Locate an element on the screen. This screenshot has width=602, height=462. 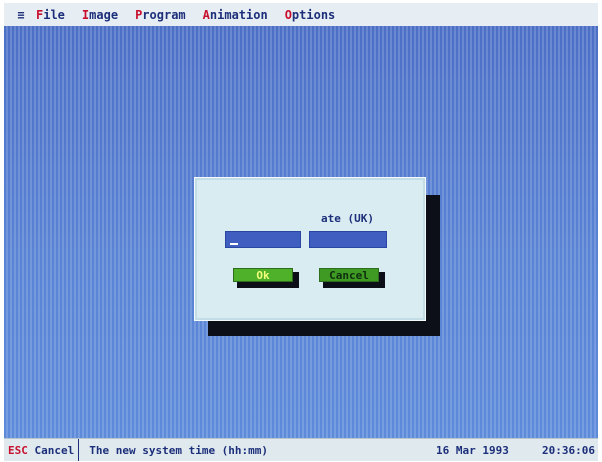
cancel-button-group: Cancel is located at coordinates (352, 278).